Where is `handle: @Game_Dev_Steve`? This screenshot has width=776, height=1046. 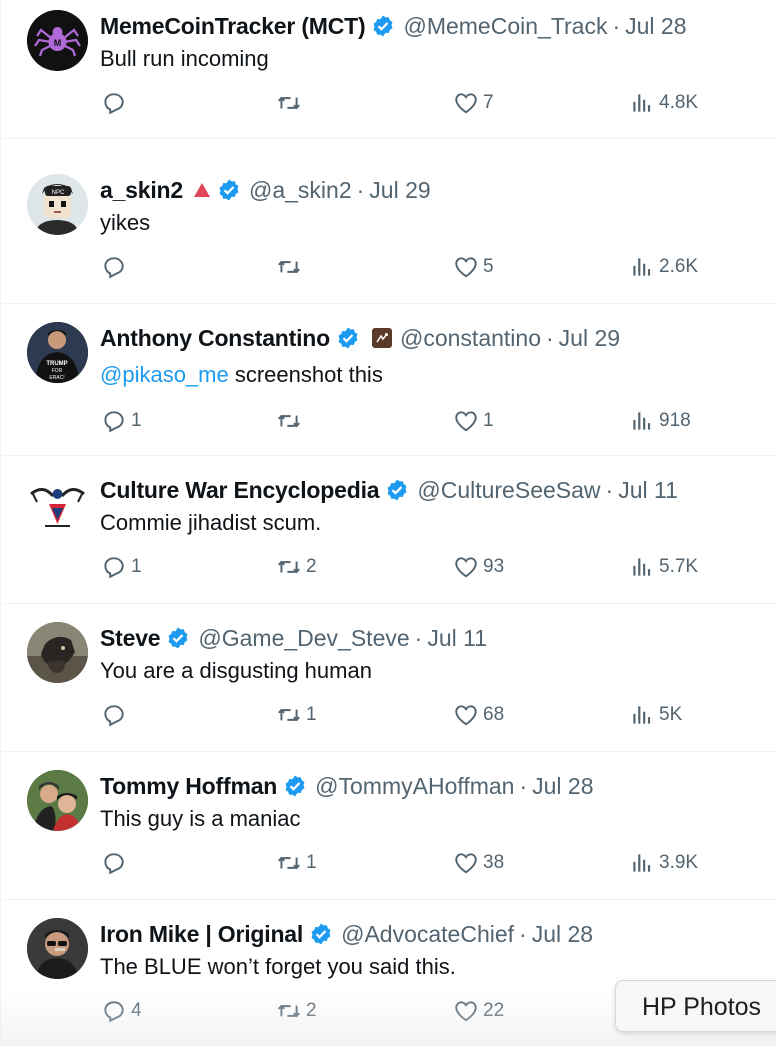 handle: @Game_Dev_Steve is located at coordinates (303, 638).